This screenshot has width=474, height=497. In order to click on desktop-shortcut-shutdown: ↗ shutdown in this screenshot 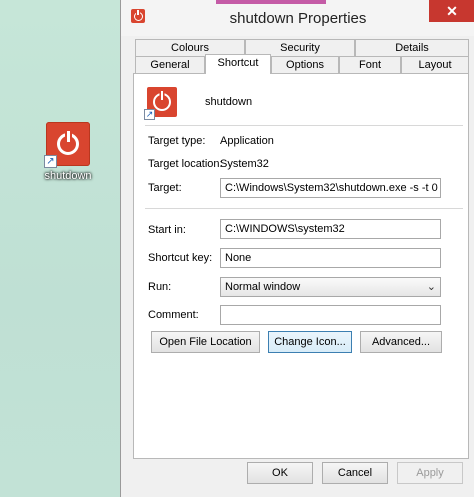, I will do `click(68, 152)`.